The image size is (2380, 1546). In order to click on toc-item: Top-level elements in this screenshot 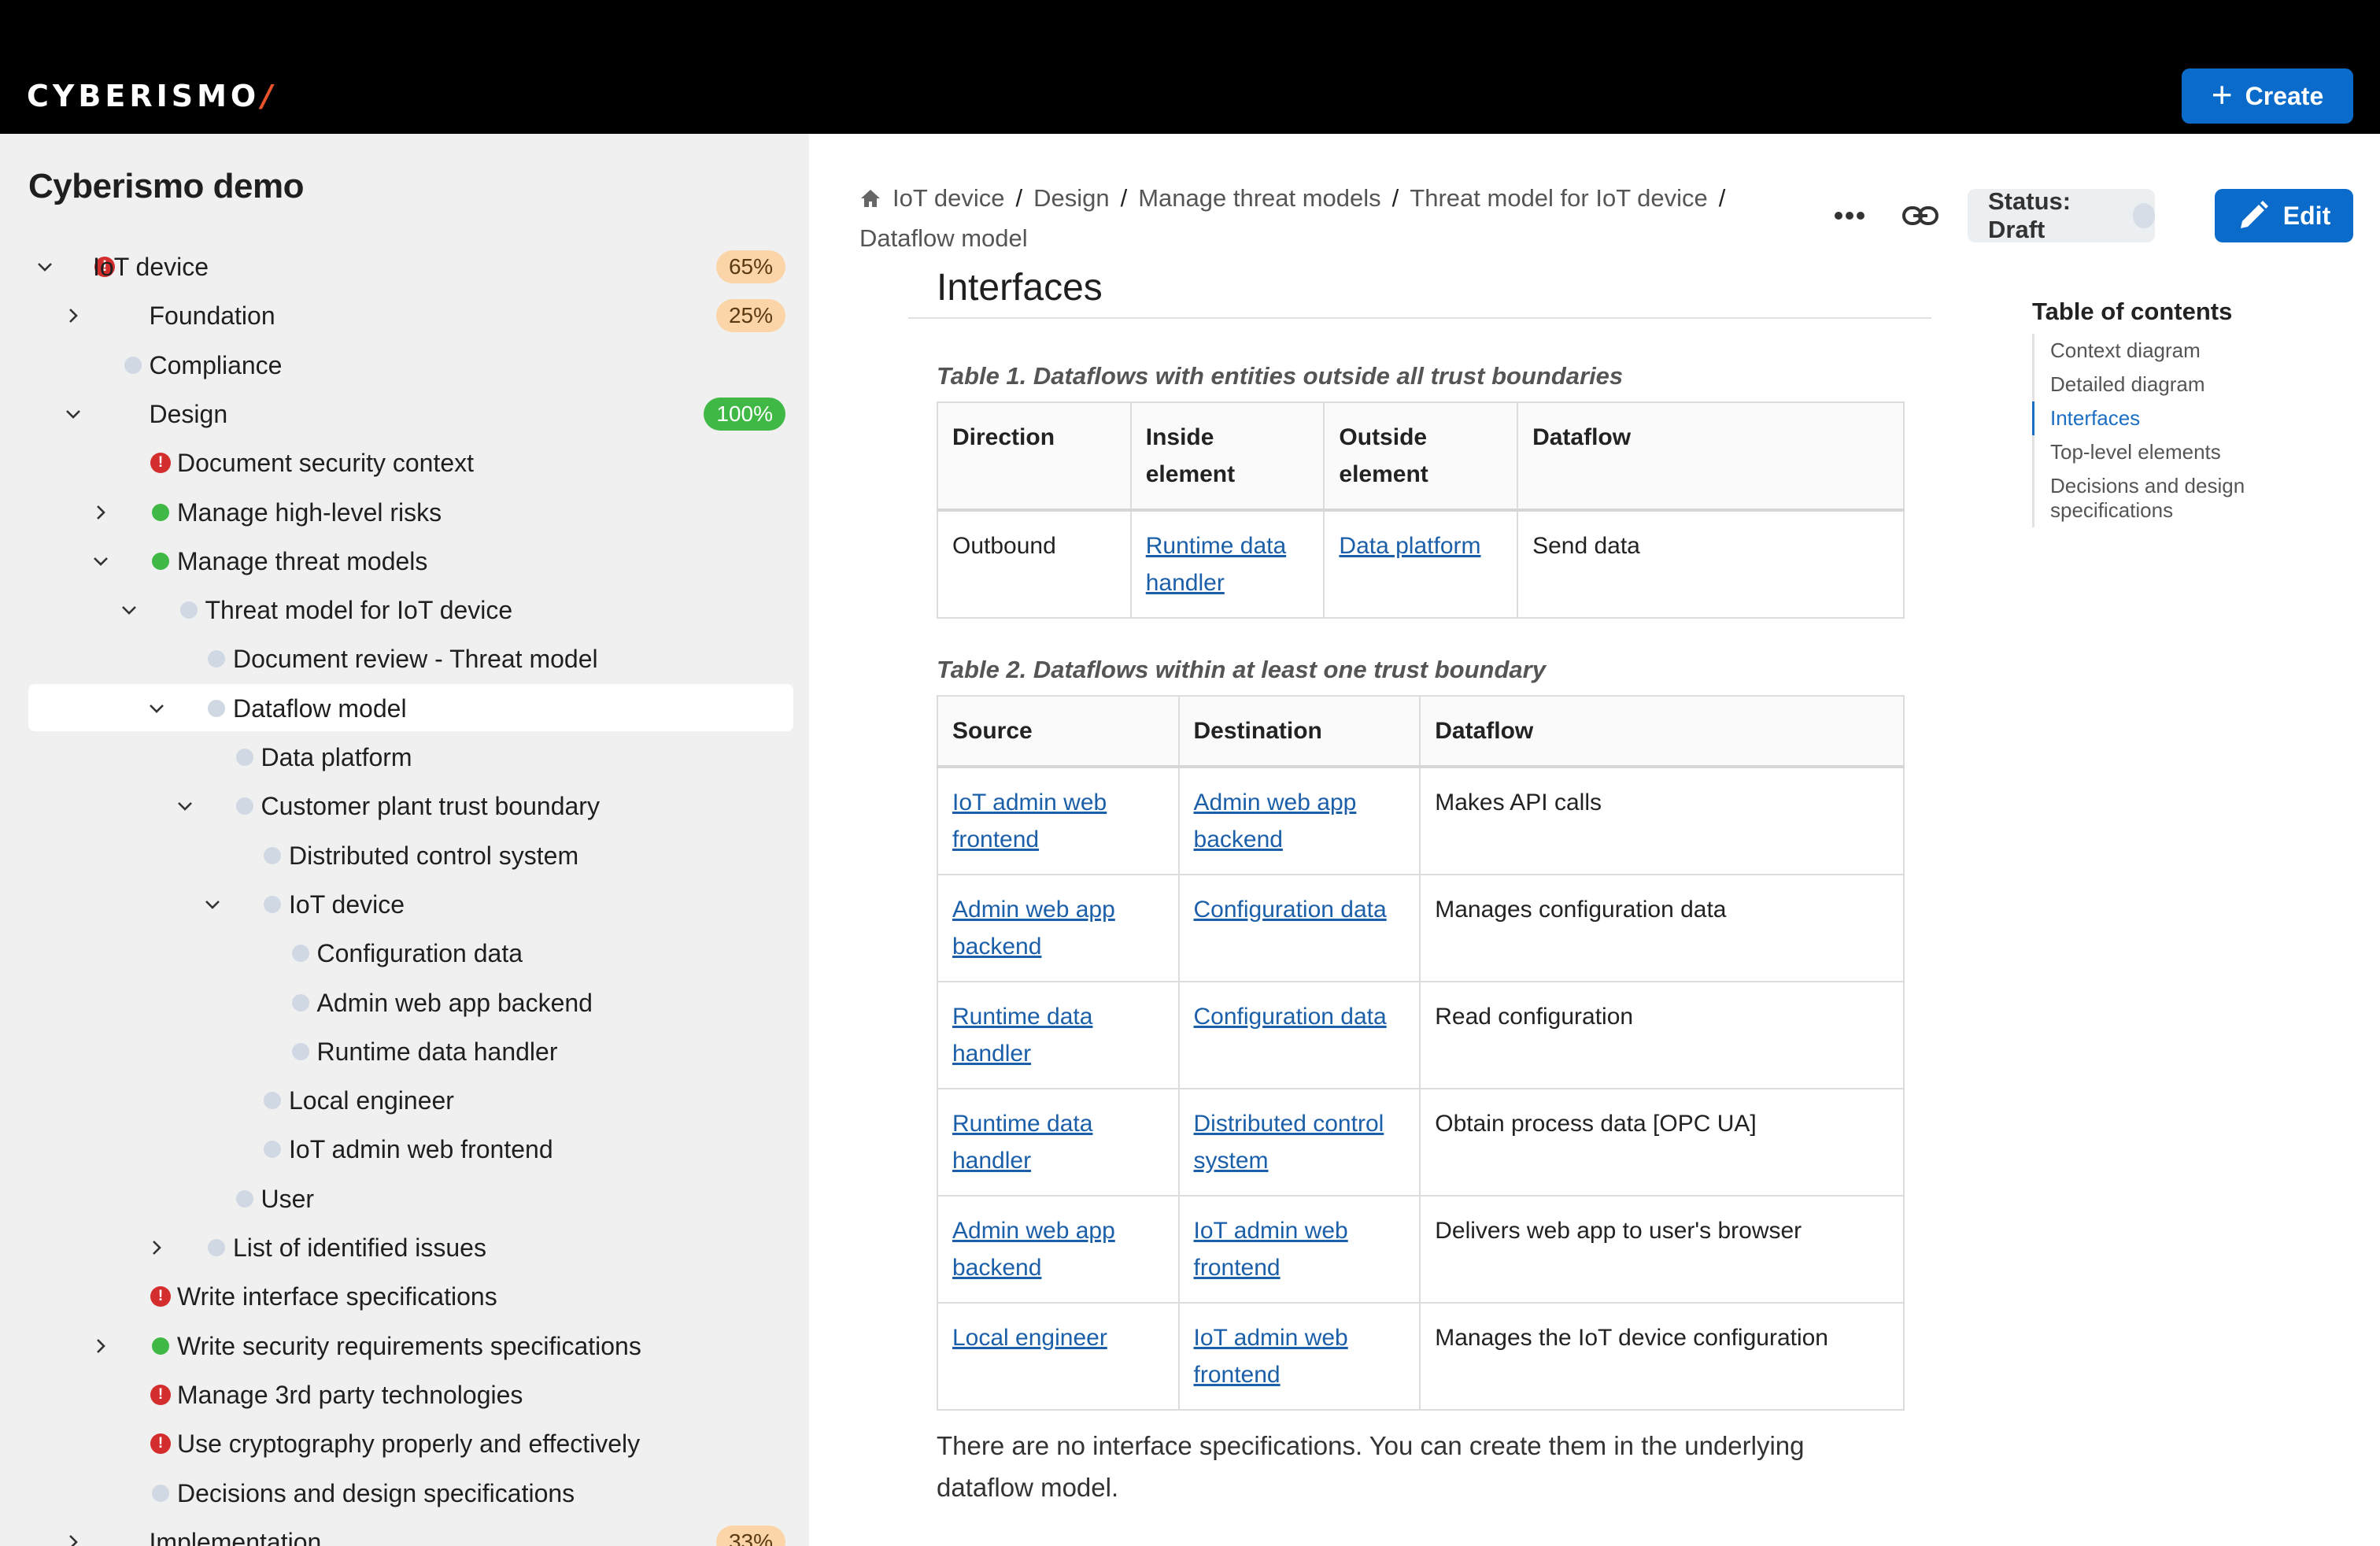, I will do `click(2190, 452)`.